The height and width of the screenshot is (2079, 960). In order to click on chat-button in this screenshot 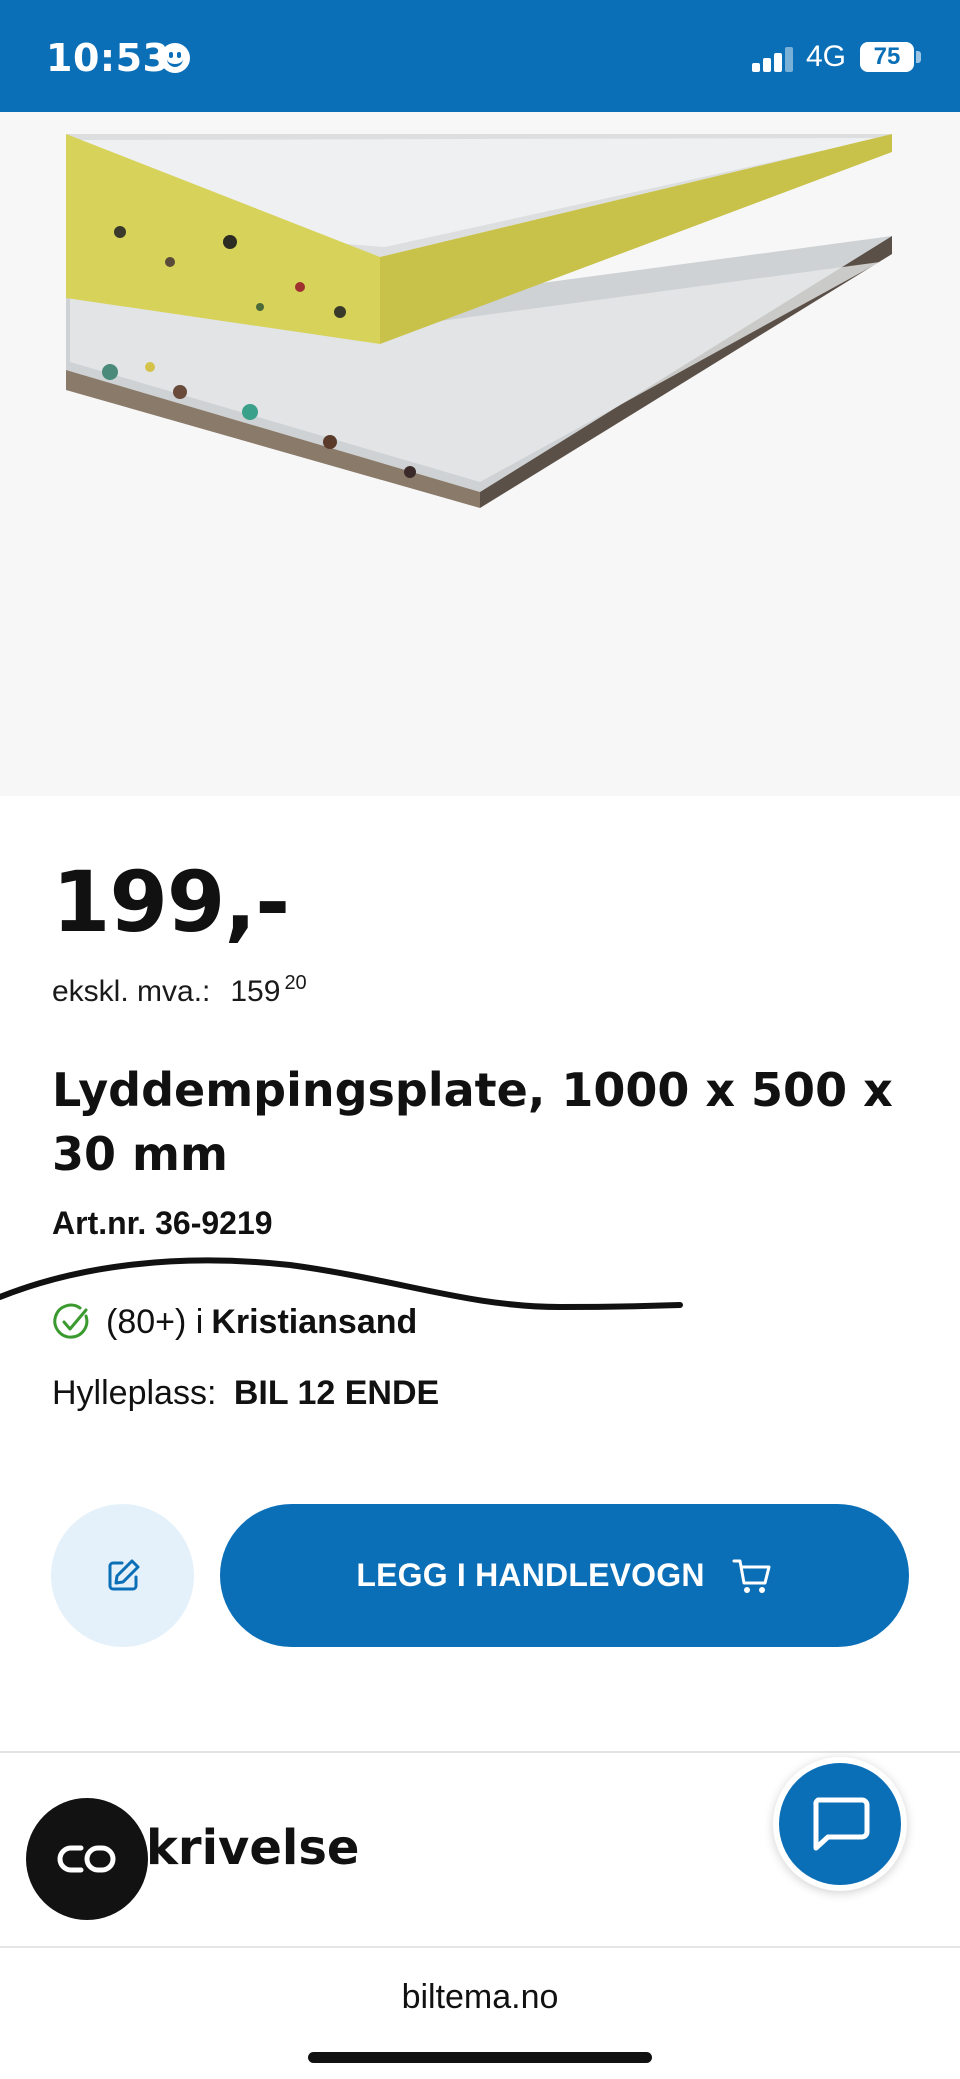, I will do `click(840, 1824)`.